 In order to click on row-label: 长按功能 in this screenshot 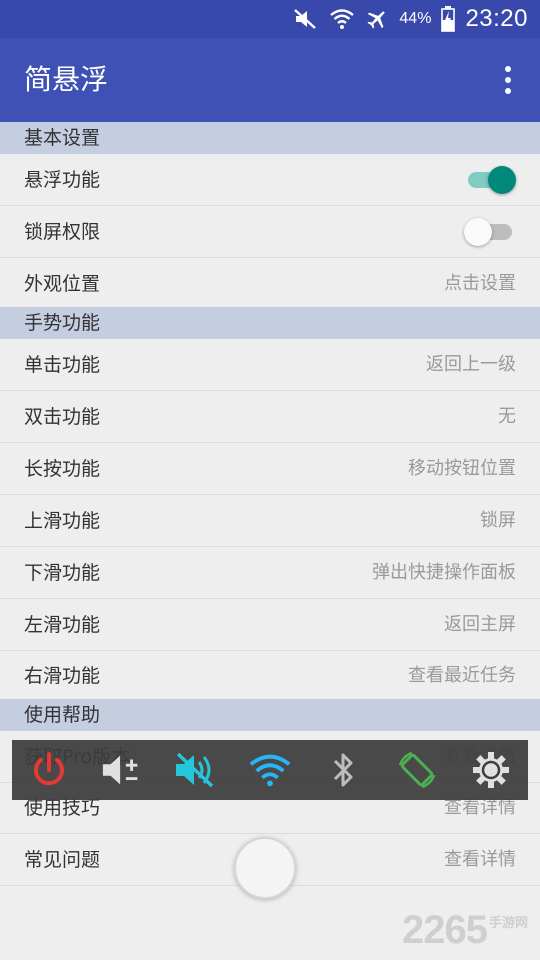, I will do `click(62, 469)`.